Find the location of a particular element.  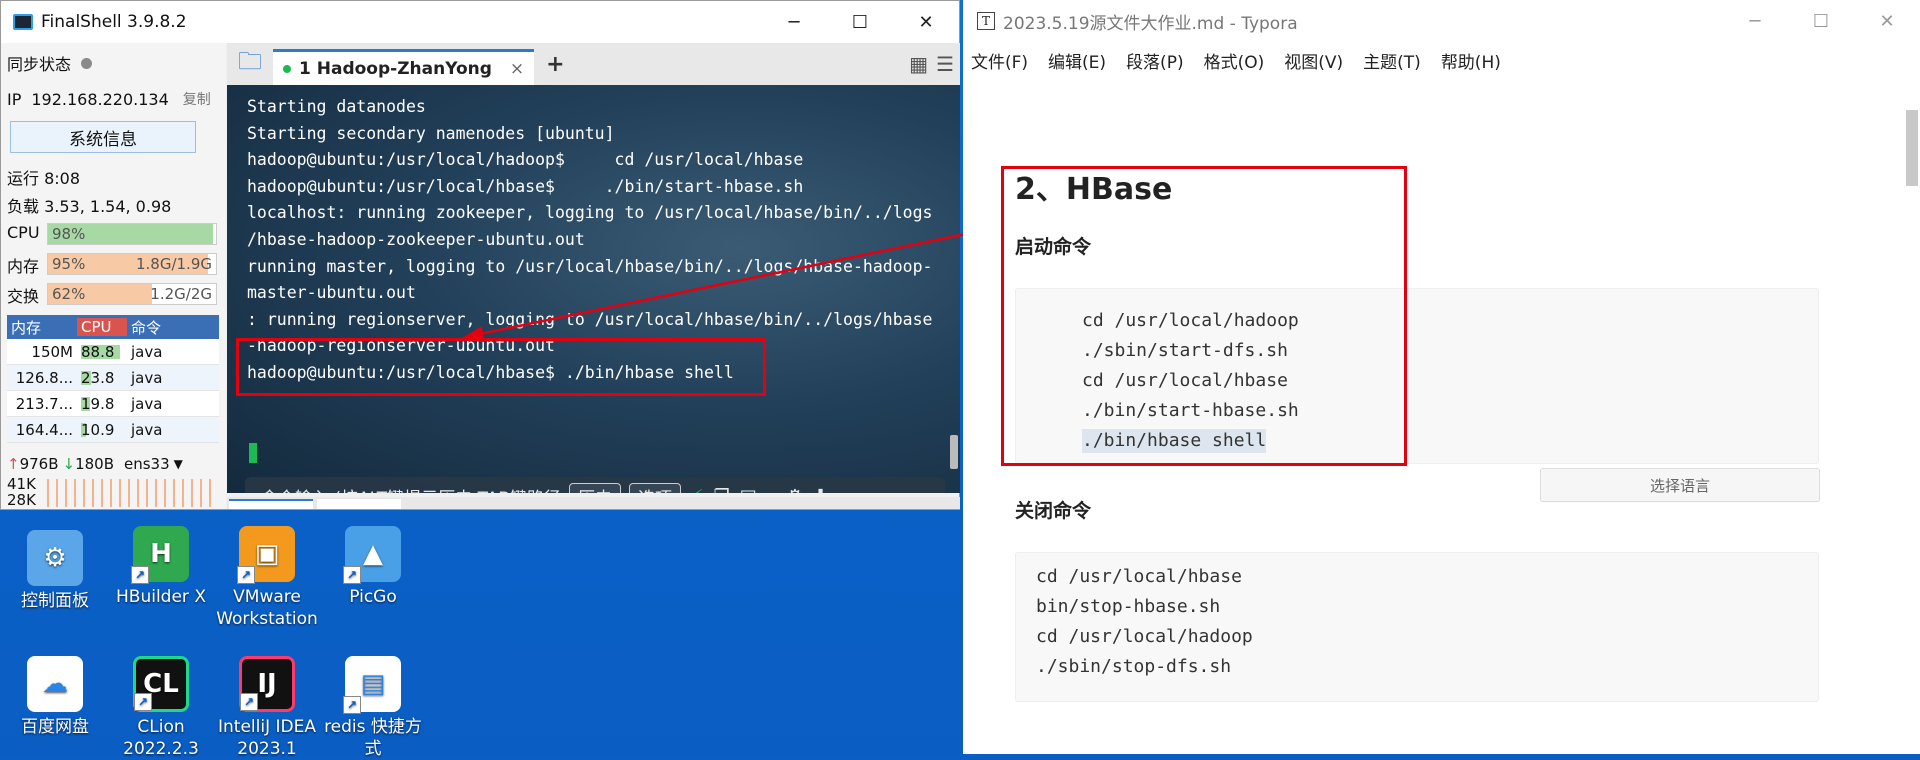

desktop-icon-hbuilder: H ↗ HBuilder X is located at coordinates (161, 567).